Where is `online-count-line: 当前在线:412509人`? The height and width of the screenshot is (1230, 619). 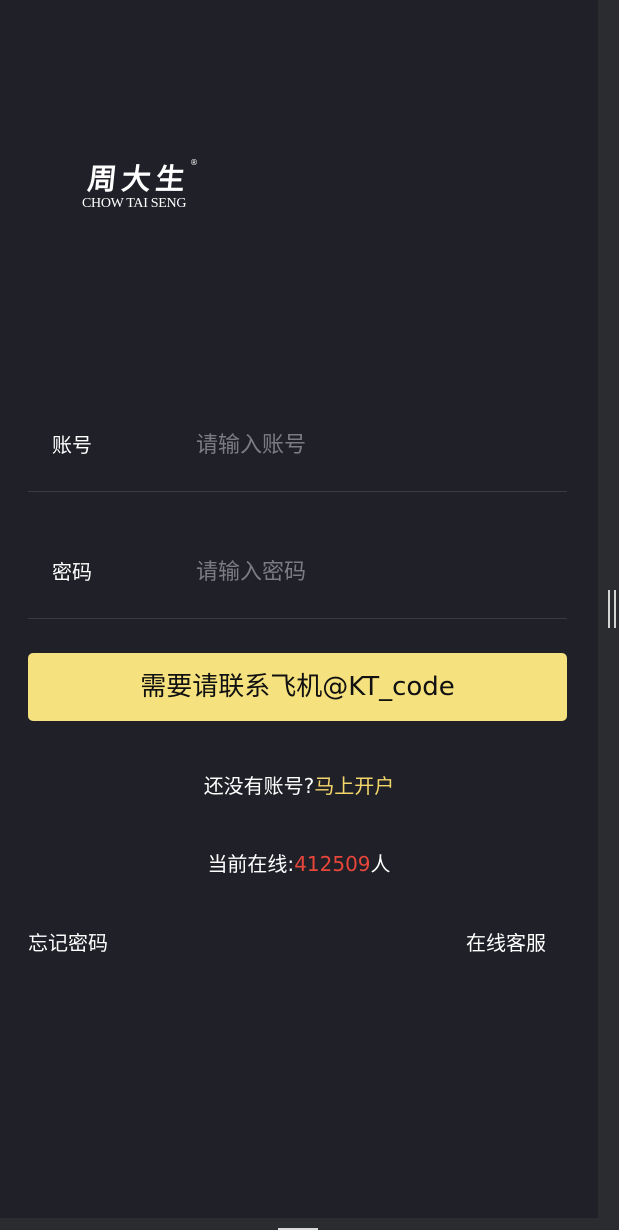
online-count-line: 当前在线:412509人 is located at coordinates (299, 864).